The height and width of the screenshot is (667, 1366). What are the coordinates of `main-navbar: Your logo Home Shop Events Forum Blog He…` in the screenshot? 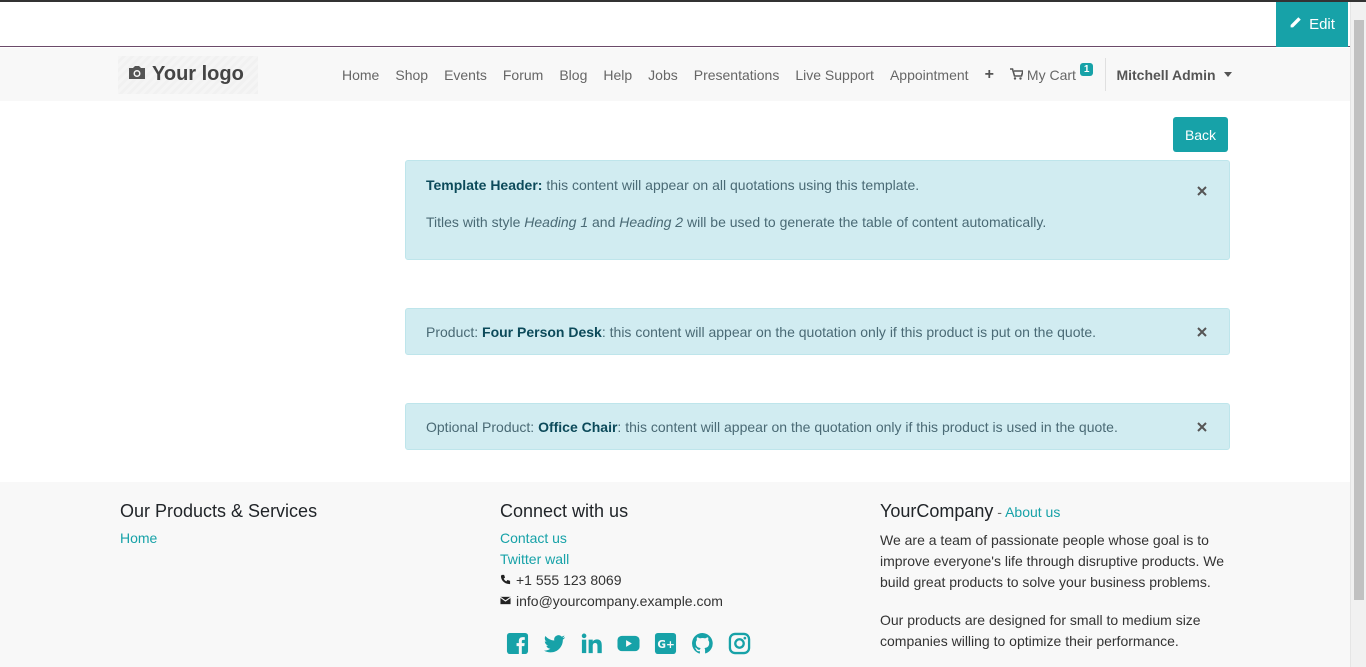 It's located at (675, 74).